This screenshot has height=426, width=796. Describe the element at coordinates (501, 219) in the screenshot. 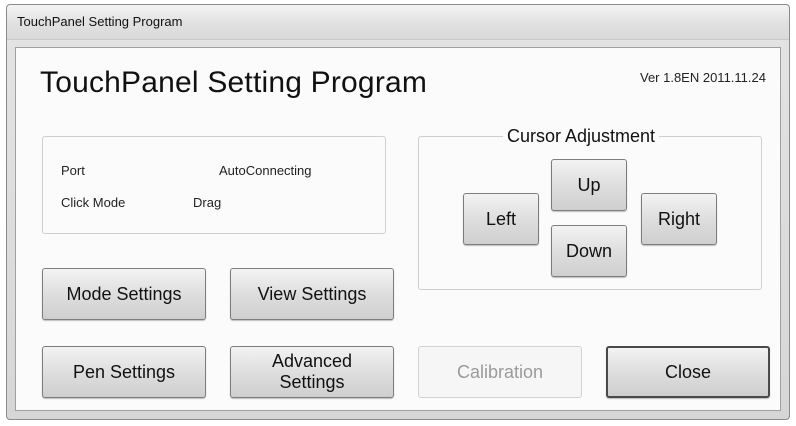

I see `cursor-left-button: Left` at that location.